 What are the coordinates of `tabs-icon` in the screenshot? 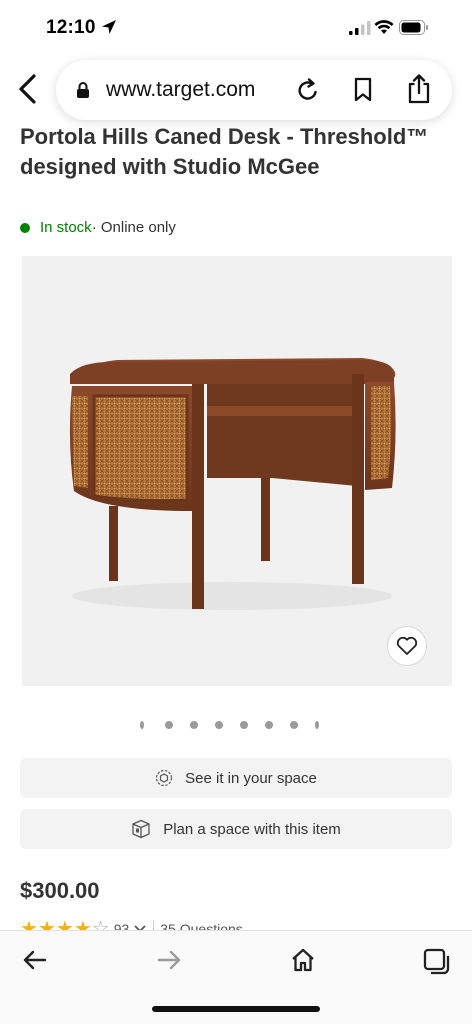 It's located at (437, 962).